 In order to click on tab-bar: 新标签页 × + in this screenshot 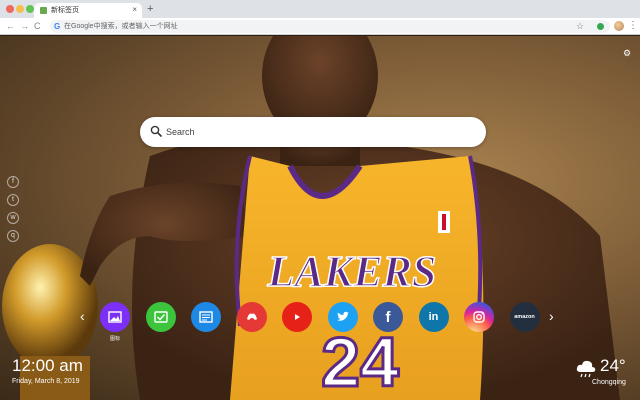, I will do `click(320, 9)`.